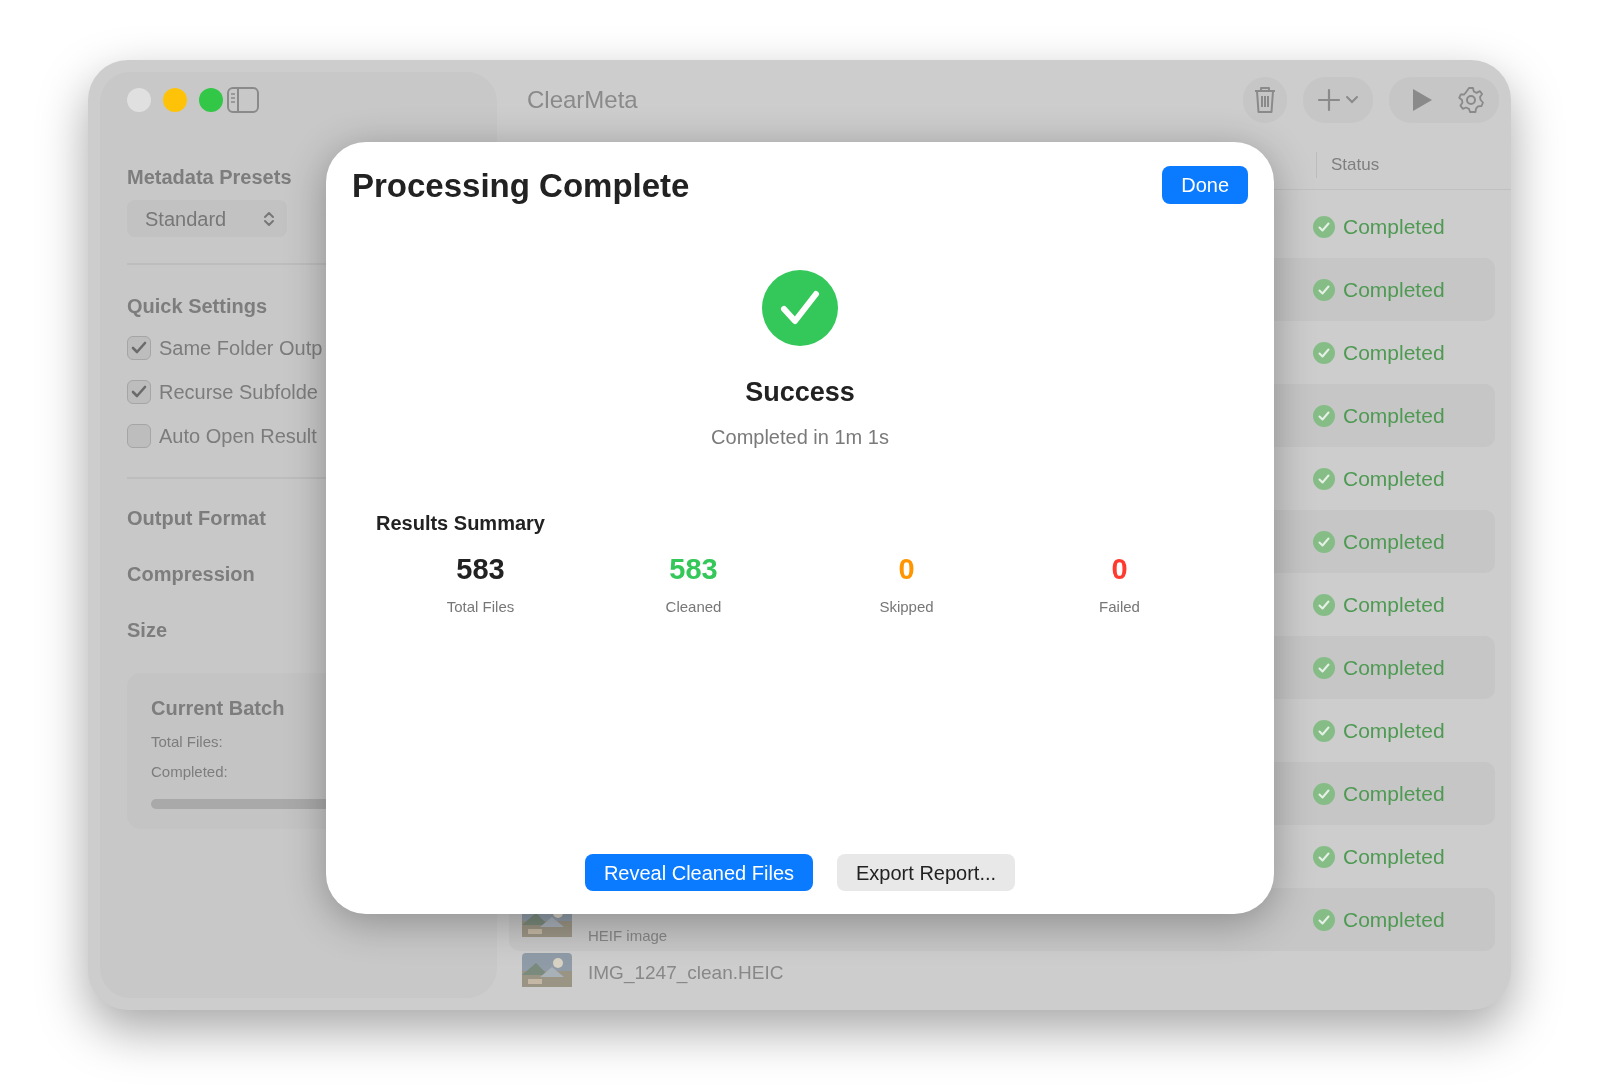  What do you see at coordinates (521, 186) in the screenshot?
I see `dialog-title: Processing Complete` at bounding box center [521, 186].